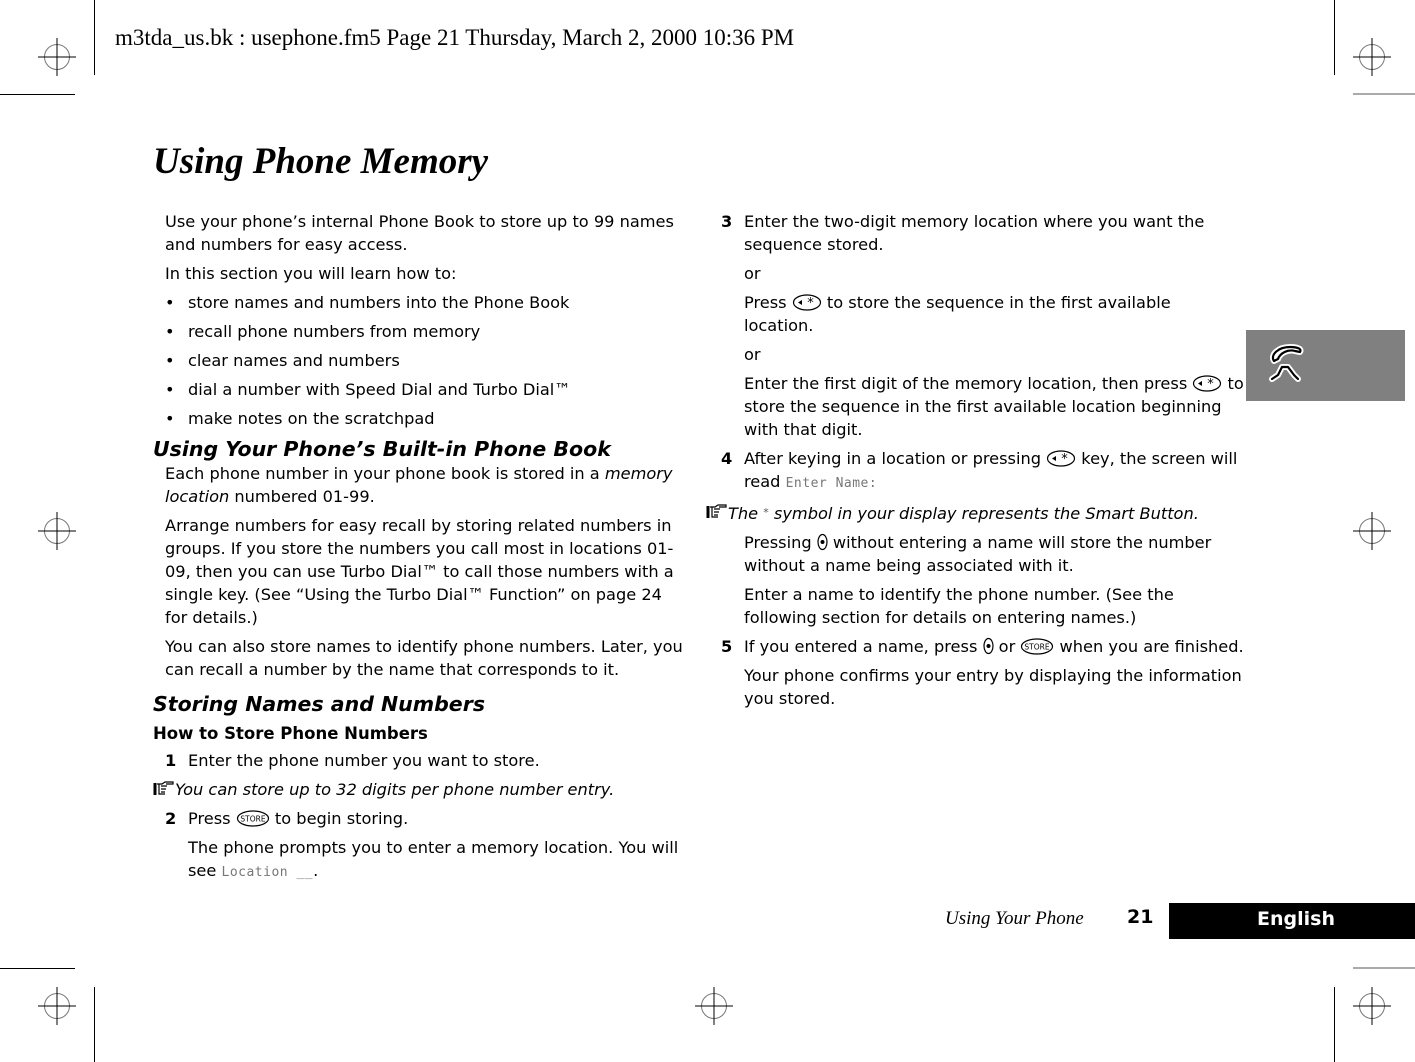 The image size is (1415, 1062). I want to click on list-item: • make notes on the scratchpad, so click(300, 418).